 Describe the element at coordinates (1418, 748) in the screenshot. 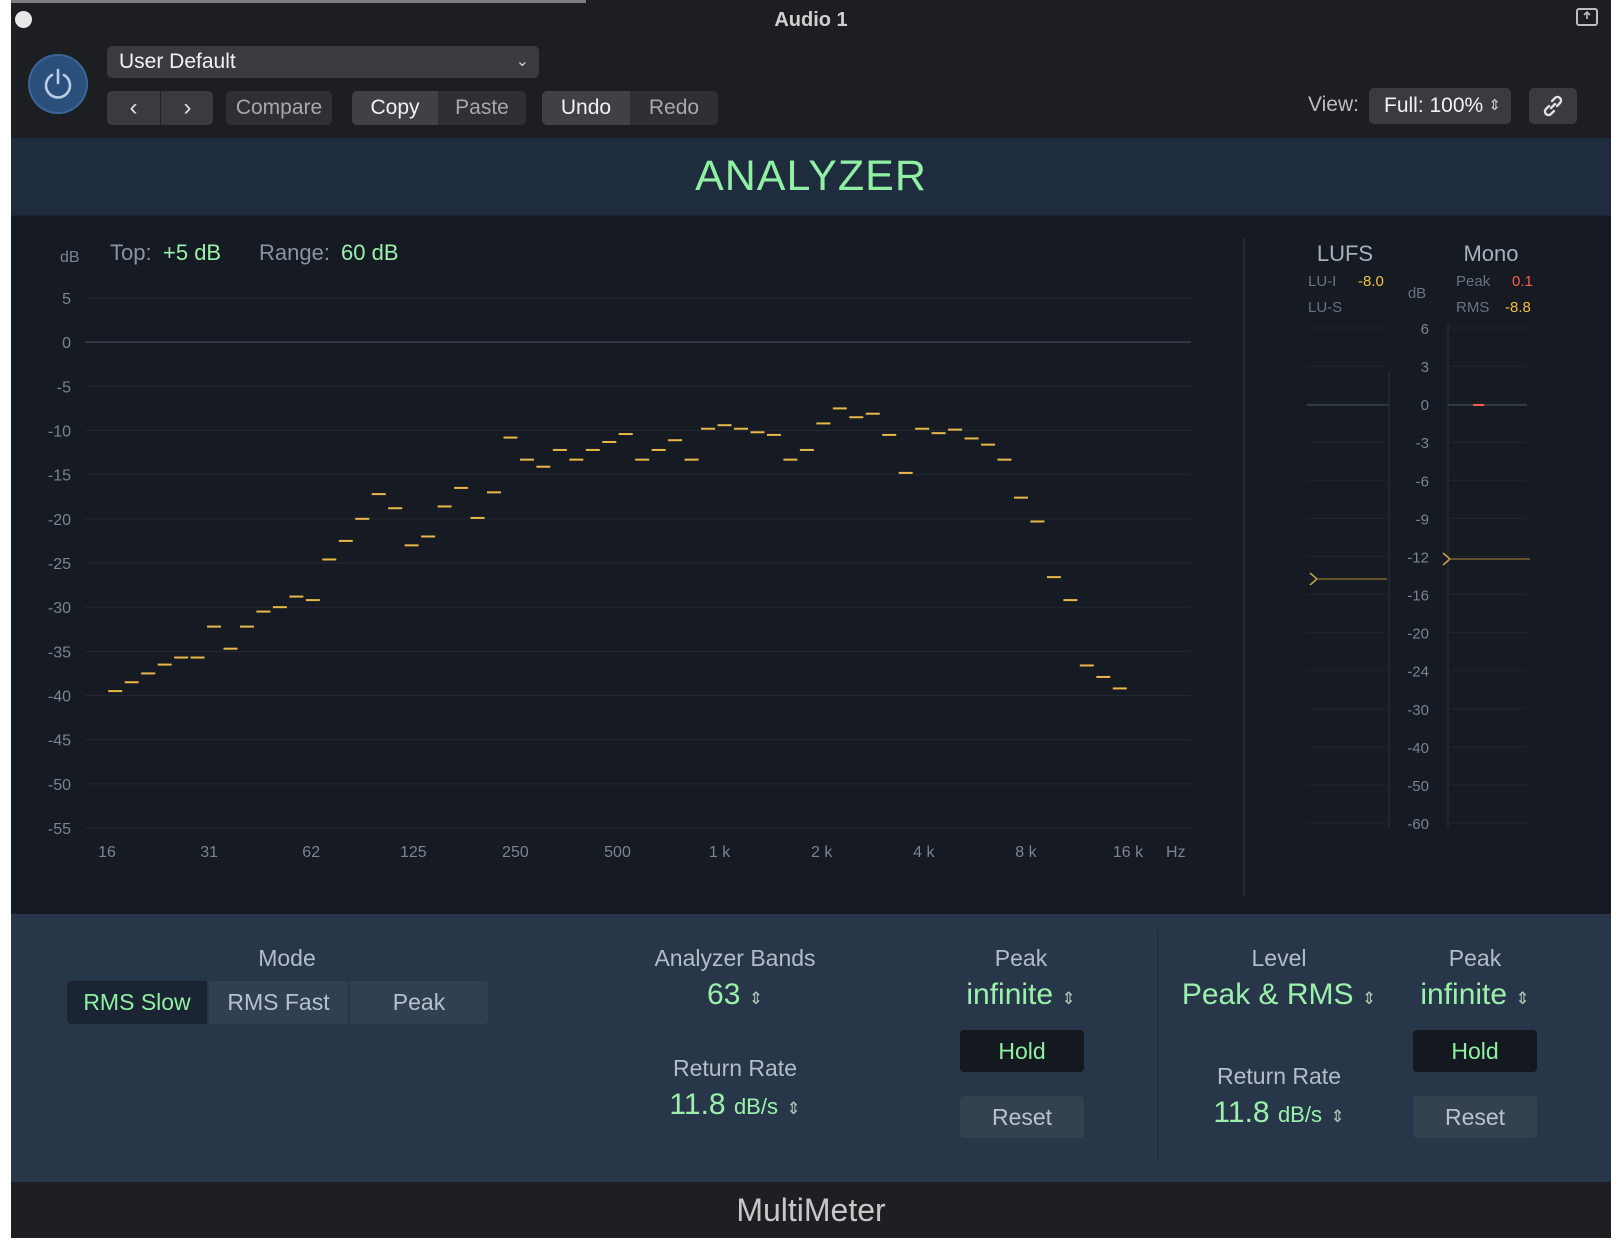

I see `meter-scale-label: -40` at that location.